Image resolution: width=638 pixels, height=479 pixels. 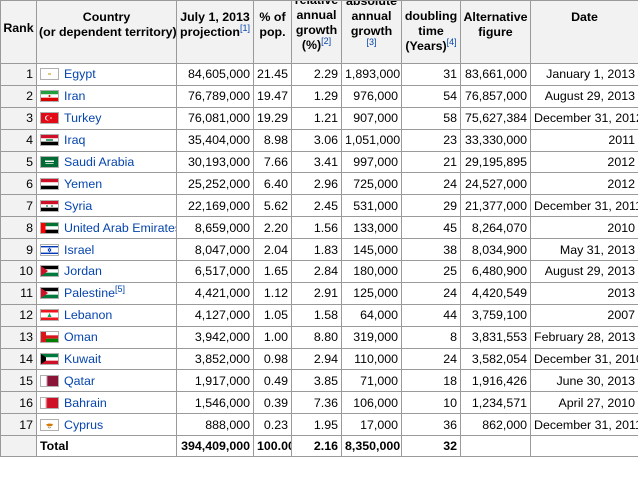 I want to click on col-header-rank: Rank, so click(x=18, y=32).